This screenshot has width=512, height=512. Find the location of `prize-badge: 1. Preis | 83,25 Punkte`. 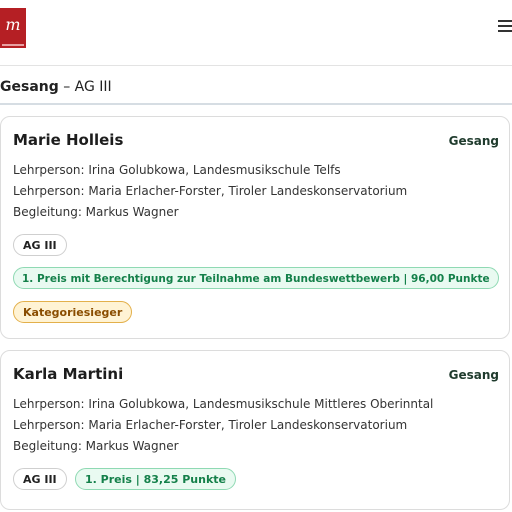

prize-badge: 1. Preis | 83,25 Punkte is located at coordinates (155, 479).